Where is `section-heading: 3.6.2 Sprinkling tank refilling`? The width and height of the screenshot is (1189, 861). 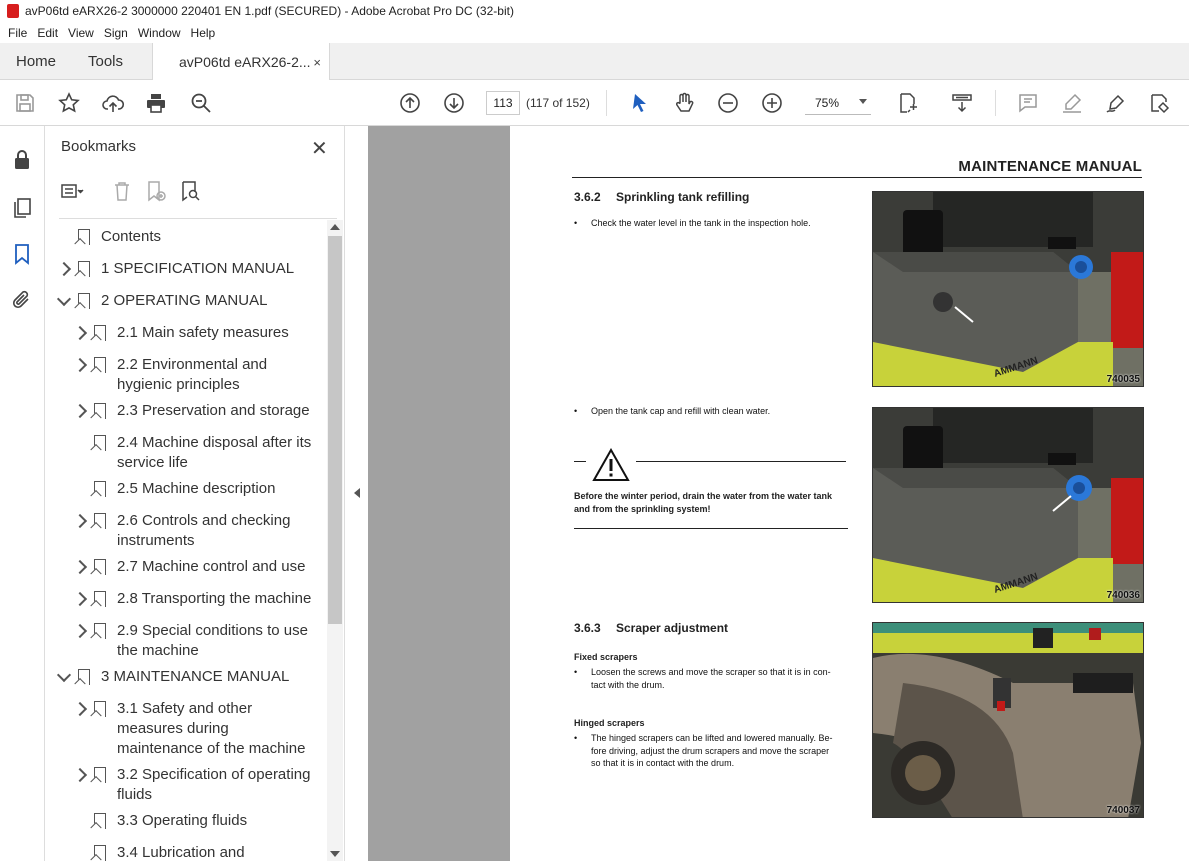 section-heading: 3.6.2 Sprinkling tank refilling is located at coordinates (661, 197).